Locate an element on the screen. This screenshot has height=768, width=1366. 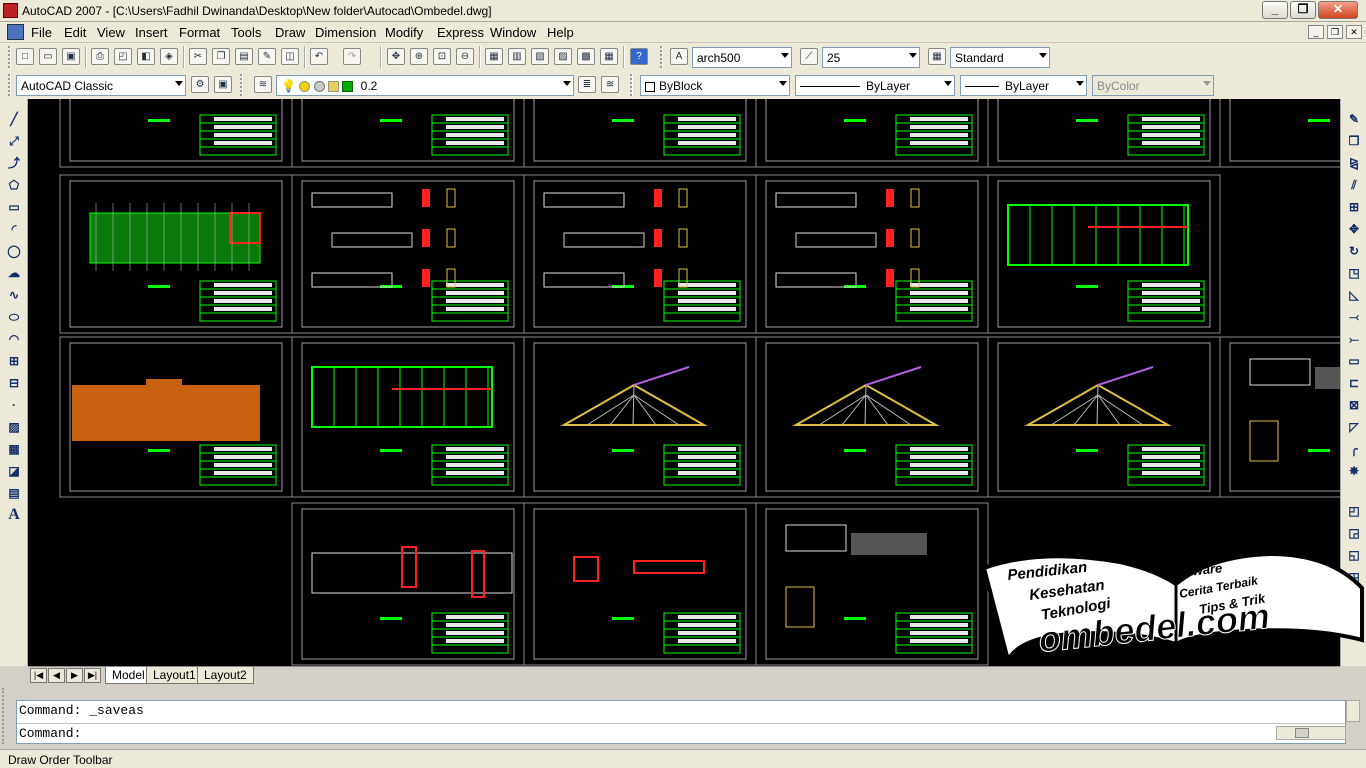
circle-icon: ◯ is located at coordinates (14, 251).